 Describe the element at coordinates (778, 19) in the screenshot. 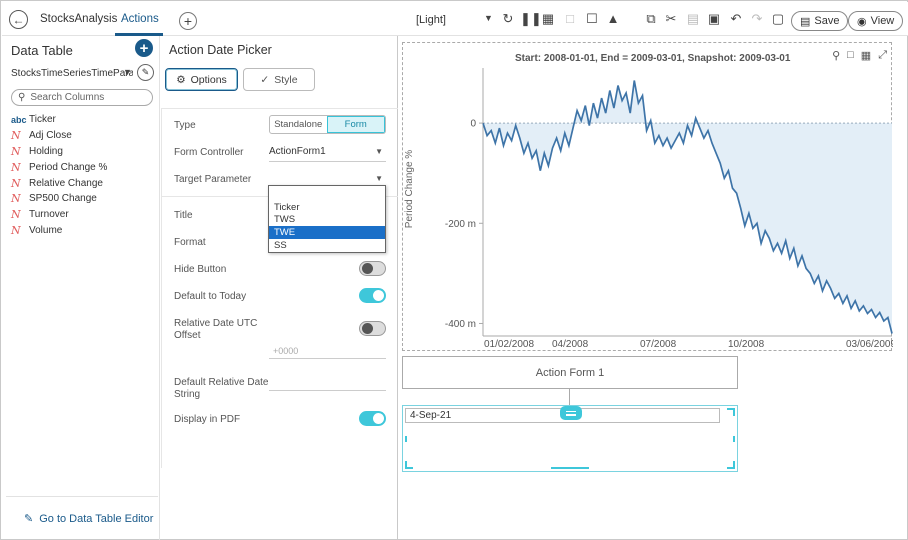

I see `comment-icon: ▢` at that location.